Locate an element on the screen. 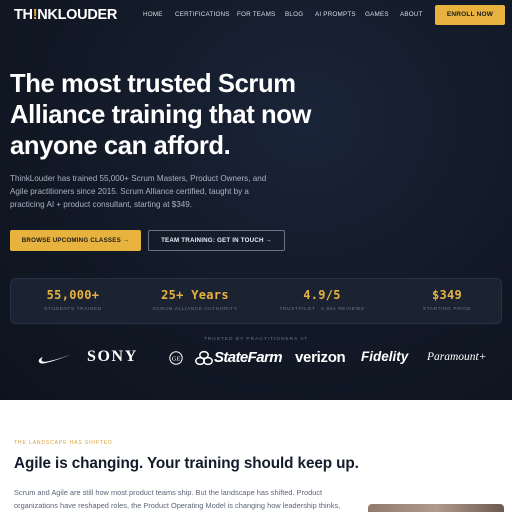  statefarm-logo: StateFarm is located at coordinates (248, 357).